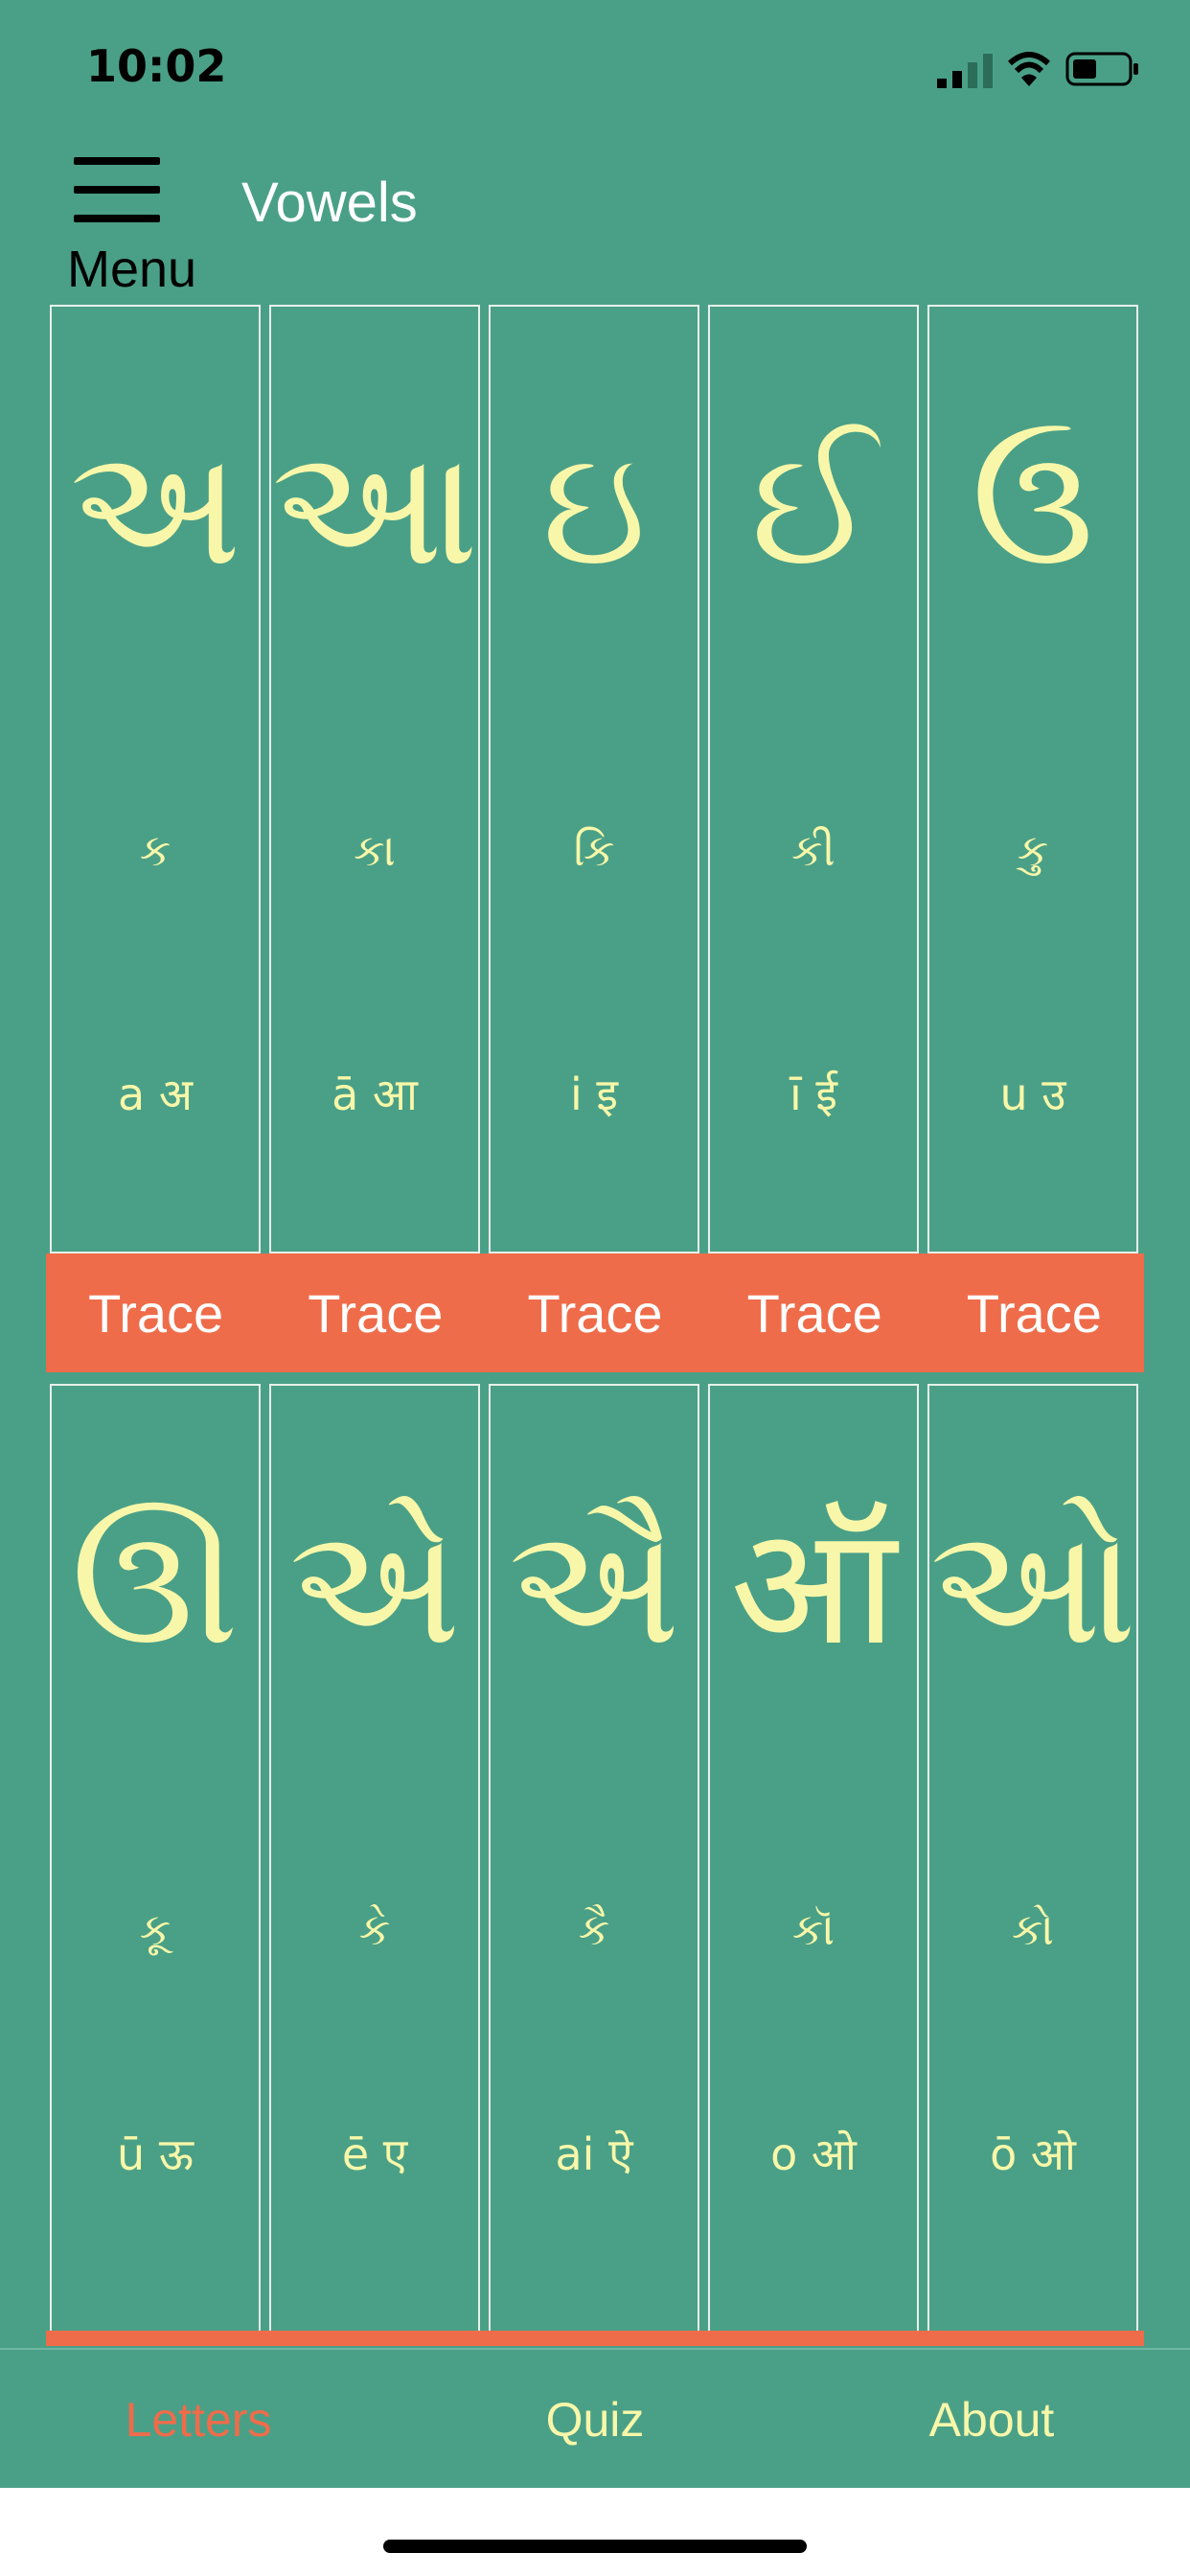 The height and width of the screenshot is (2576, 1190). Describe the element at coordinates (329, 203) in the screenshot. I see `page-title: Vowels` at that location.